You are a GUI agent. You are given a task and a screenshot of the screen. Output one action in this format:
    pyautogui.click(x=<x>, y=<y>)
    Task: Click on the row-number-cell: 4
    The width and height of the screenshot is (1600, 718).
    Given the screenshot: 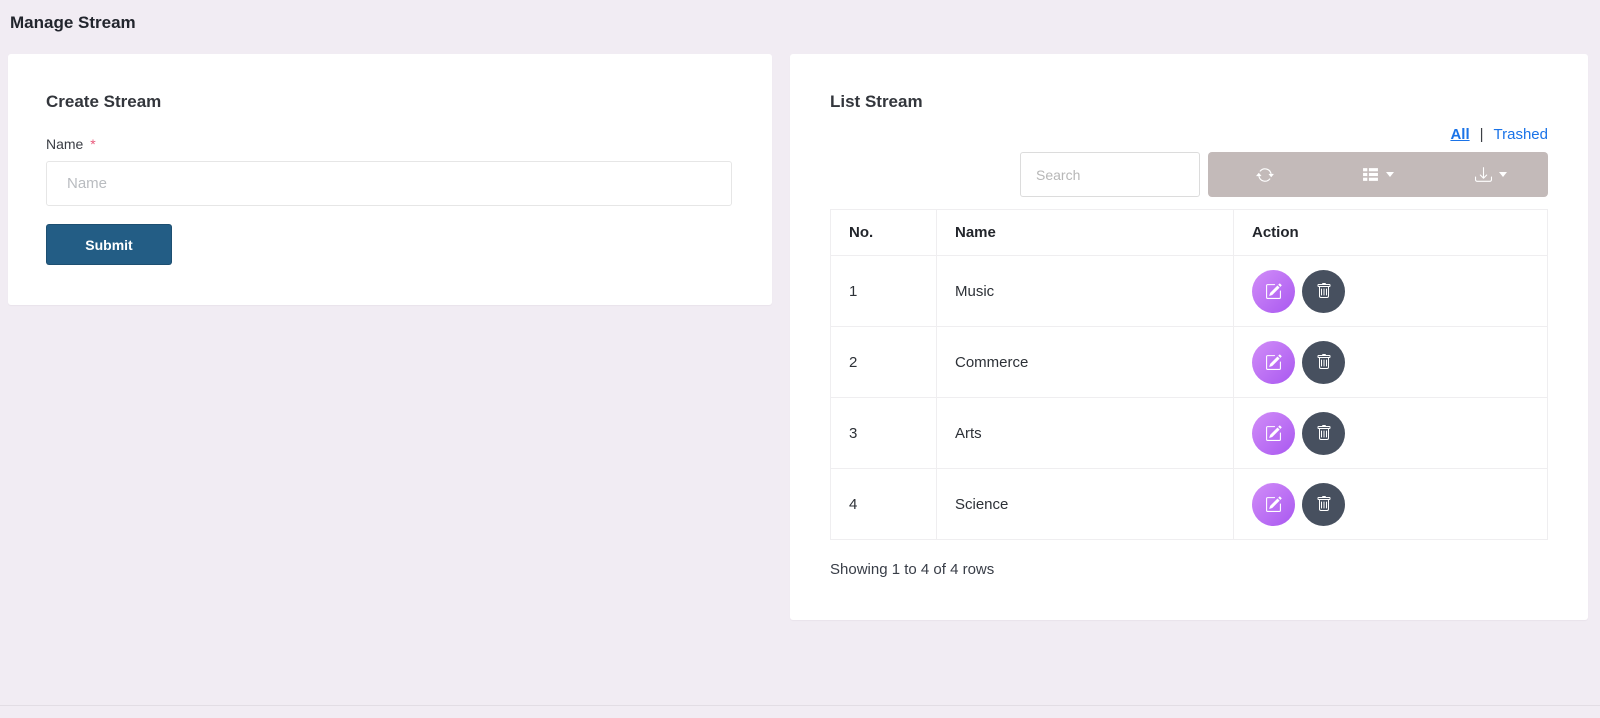 What is the action you would take?
    pyautogui.click(x=883, y=504)
    